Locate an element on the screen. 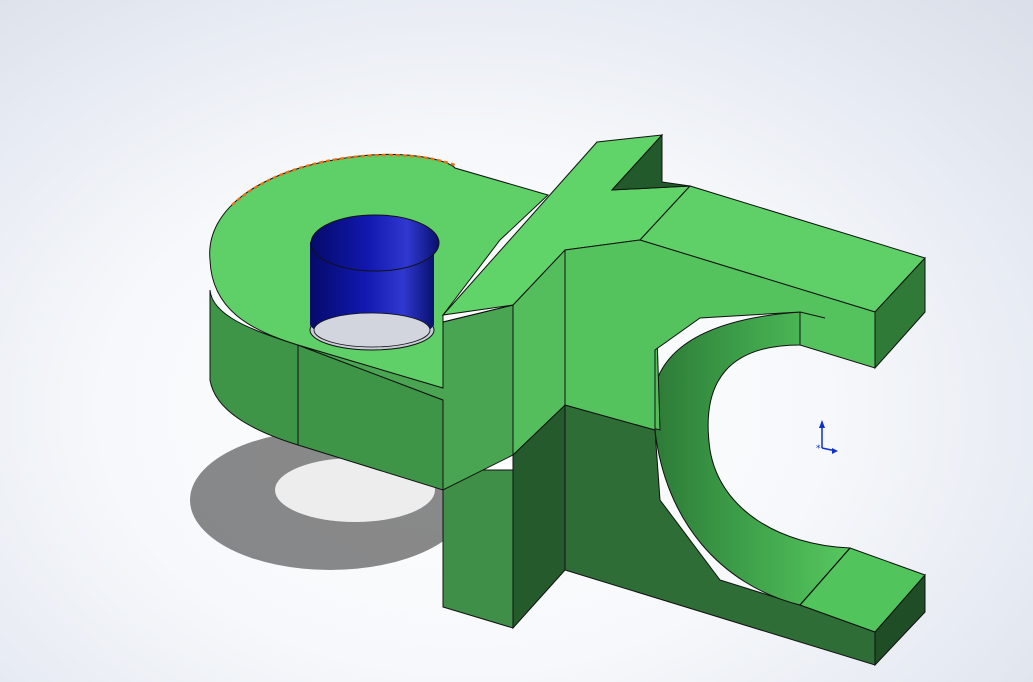 The height and width of the screenshot is (682, 1033). hole-bottom-rim is located at coordinates (372, 330).